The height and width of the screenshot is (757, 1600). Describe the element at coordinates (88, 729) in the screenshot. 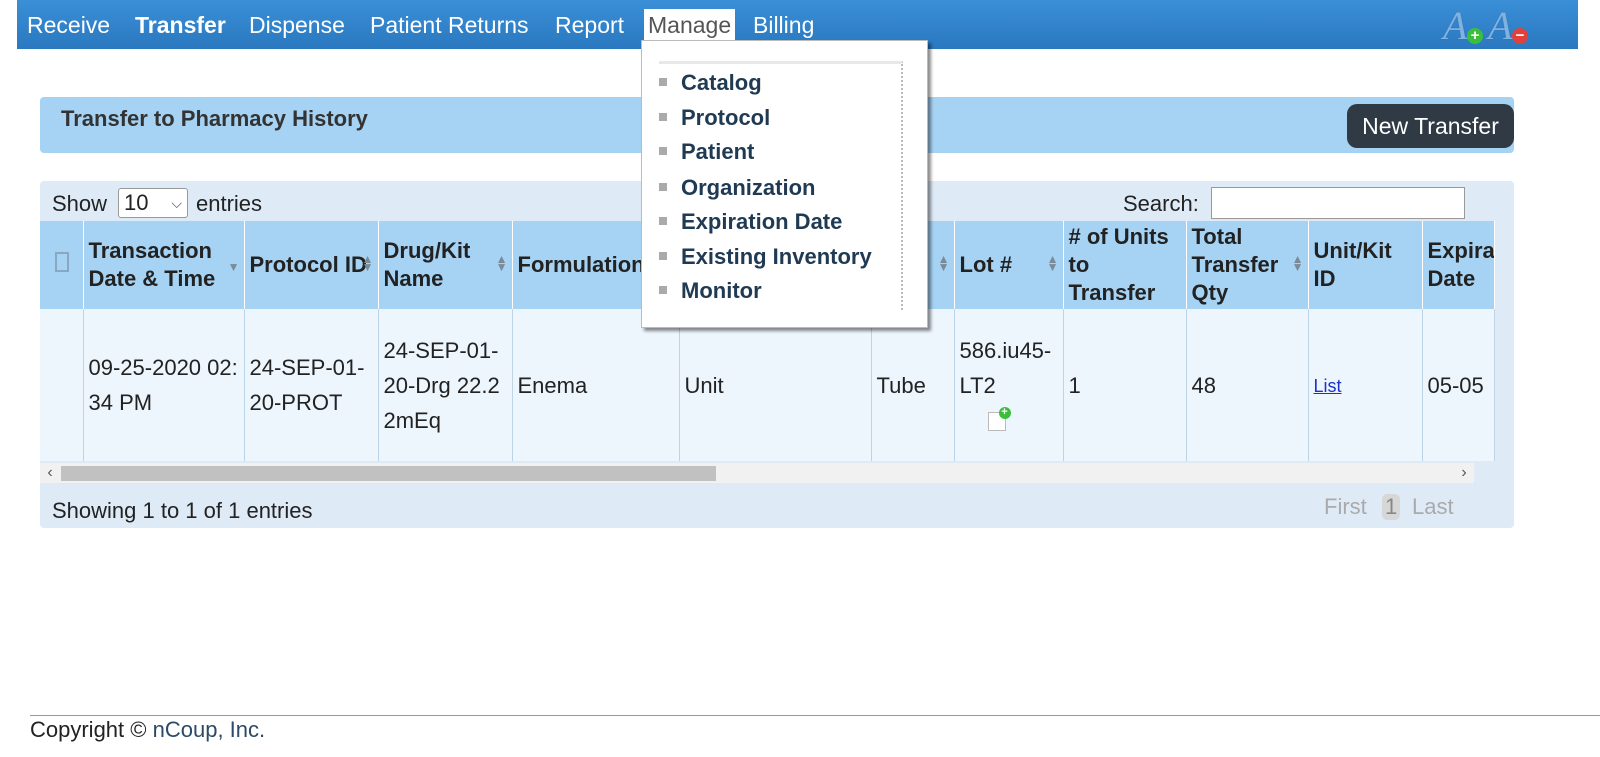

I see `copyright-text: Copyright ©` at that location.